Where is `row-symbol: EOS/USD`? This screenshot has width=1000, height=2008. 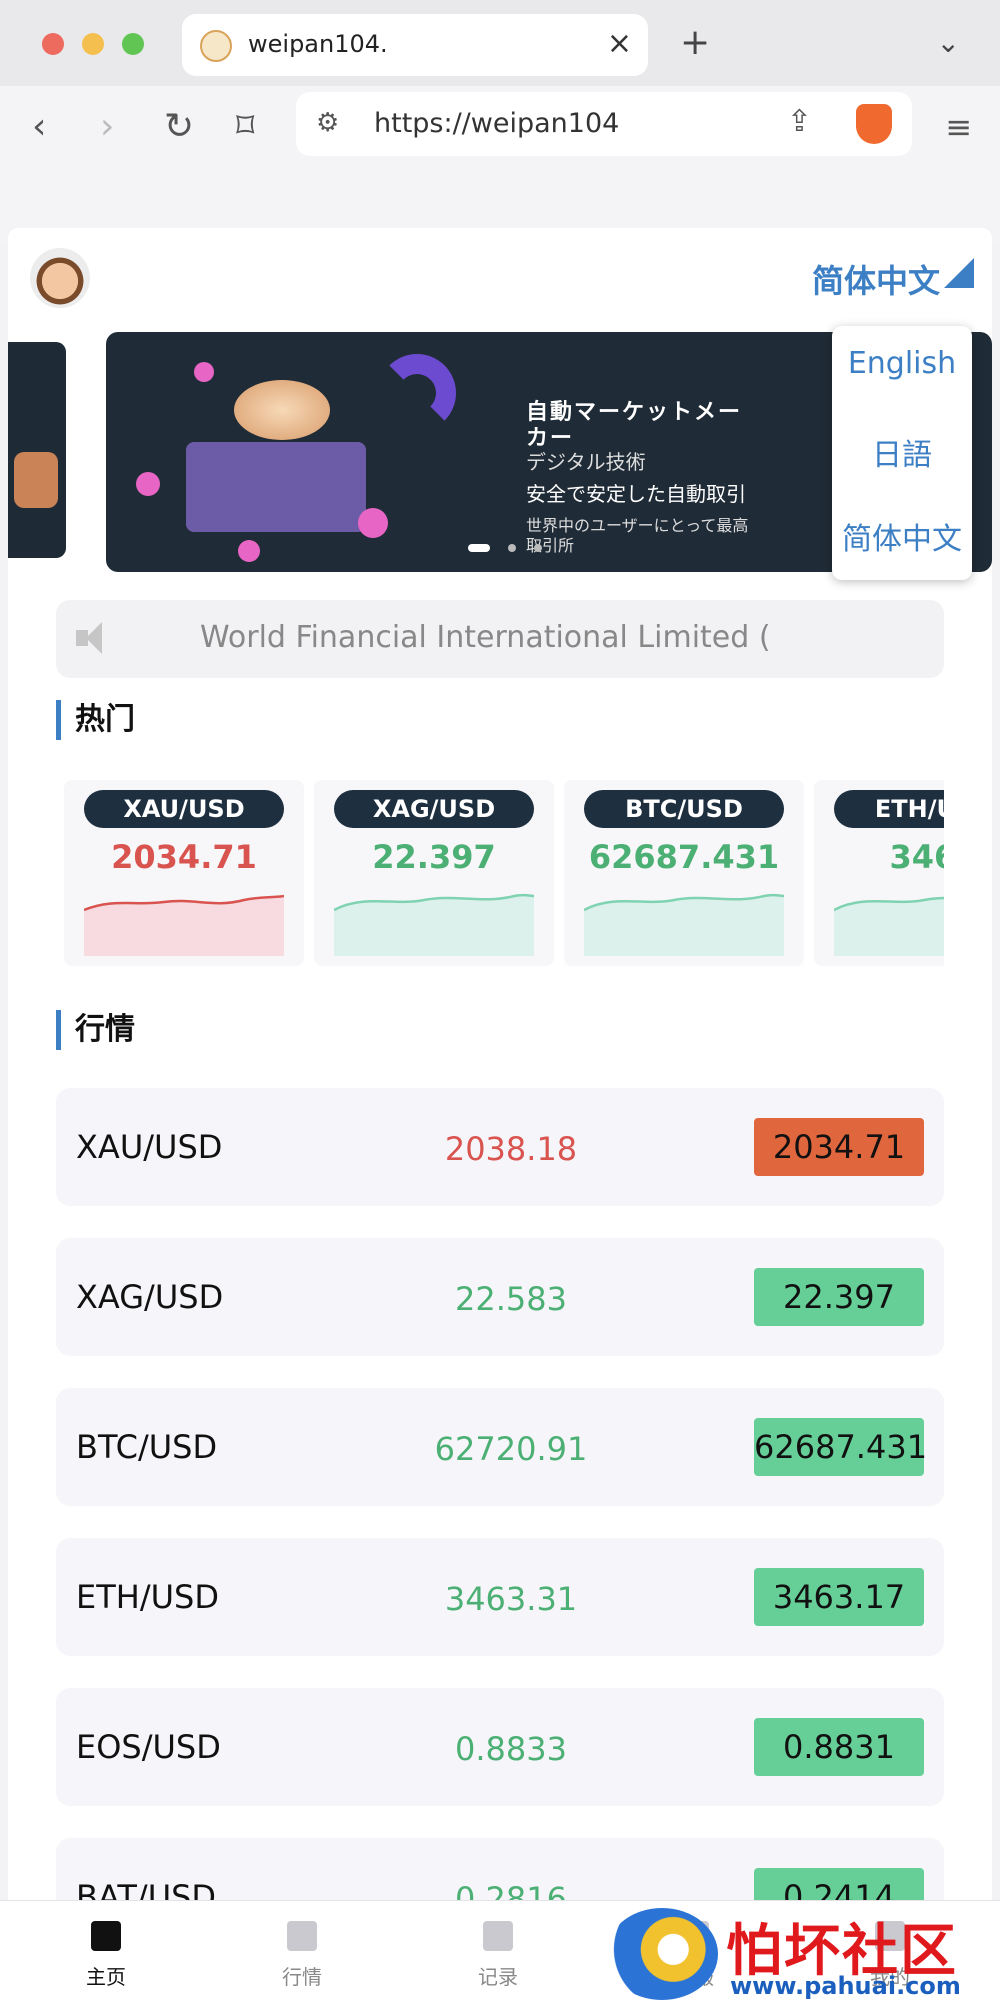 row-symbol: EOS/USD is located at coordinates (148, 1747).